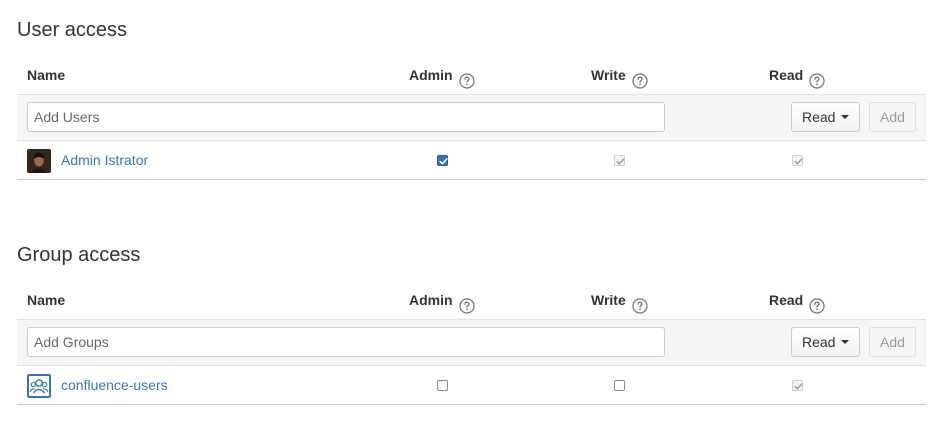 The width and height of the screenshot is (936, 447). What do you see at coordinates (471, 385) in the screenshot?
I see `group-entry-row: confluence-users` at bounding box center [471, 385].